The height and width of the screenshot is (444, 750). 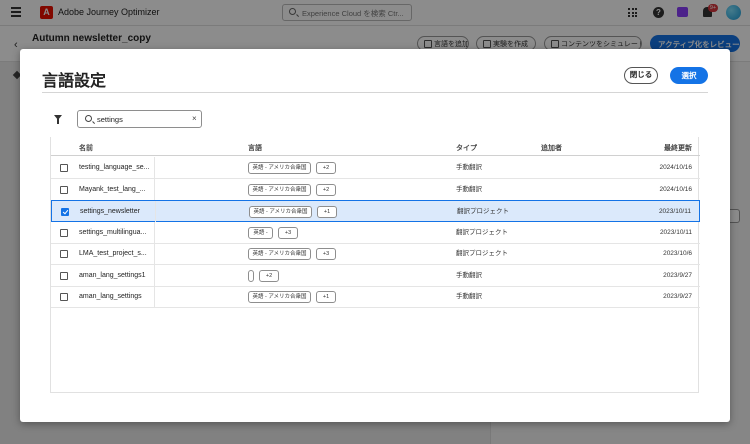 I want to click on row-last-updated: 2023/10/6, so click(x=677, y=253).